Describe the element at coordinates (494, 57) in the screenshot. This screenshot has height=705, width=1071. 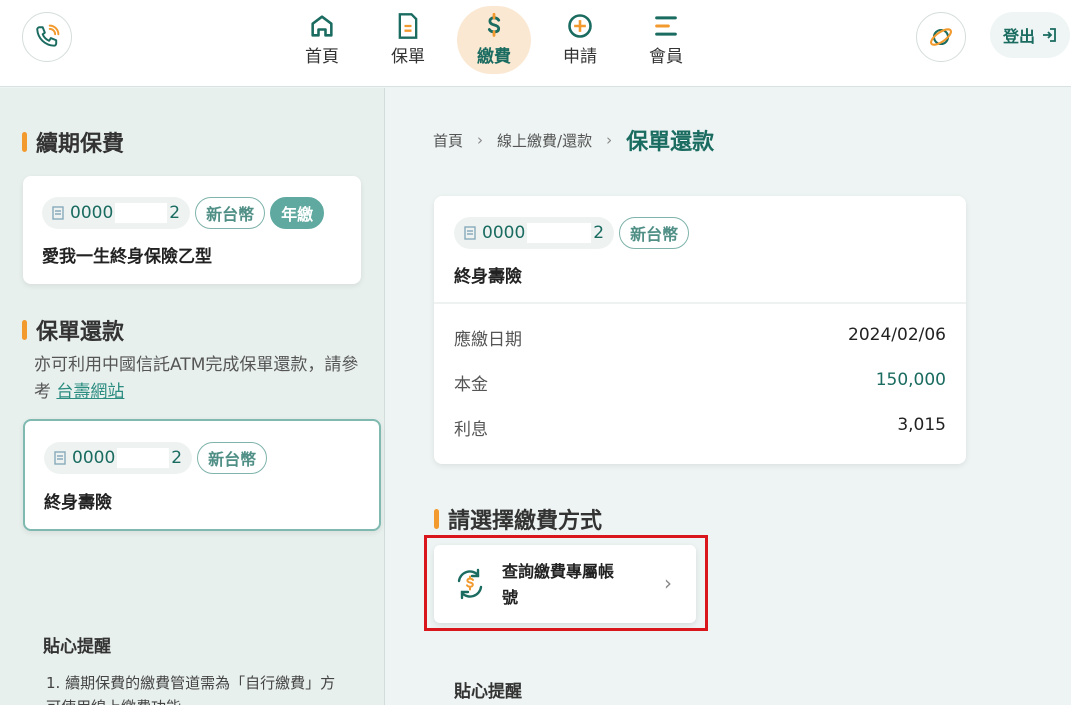
I see `nav-label: 繳費` at that location.